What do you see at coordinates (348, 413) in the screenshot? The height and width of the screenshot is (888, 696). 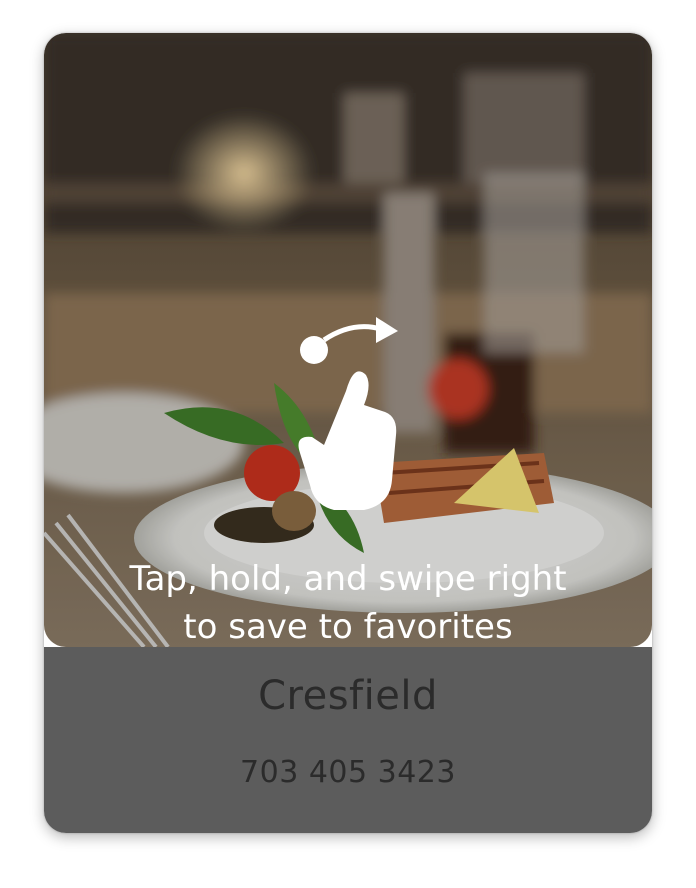 I see `swipe-right-gesture-icon` at bounding box center [348, 413].